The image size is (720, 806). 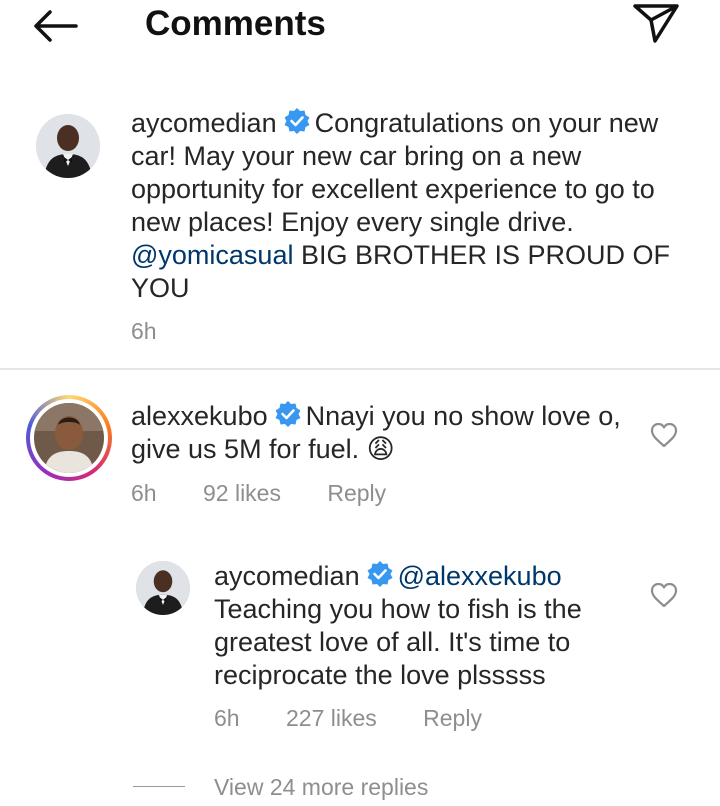 I want to click on comment-meta: 6h 227 likes Reply, so click(x=368, y=718).